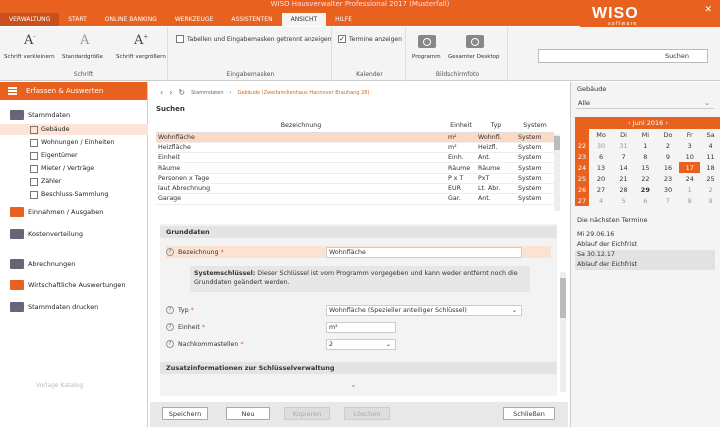 The image size is (720, 427). I want to click on sidebar-item-einnahmen: Einnahmen / Ausgaben, so click(74, 212).